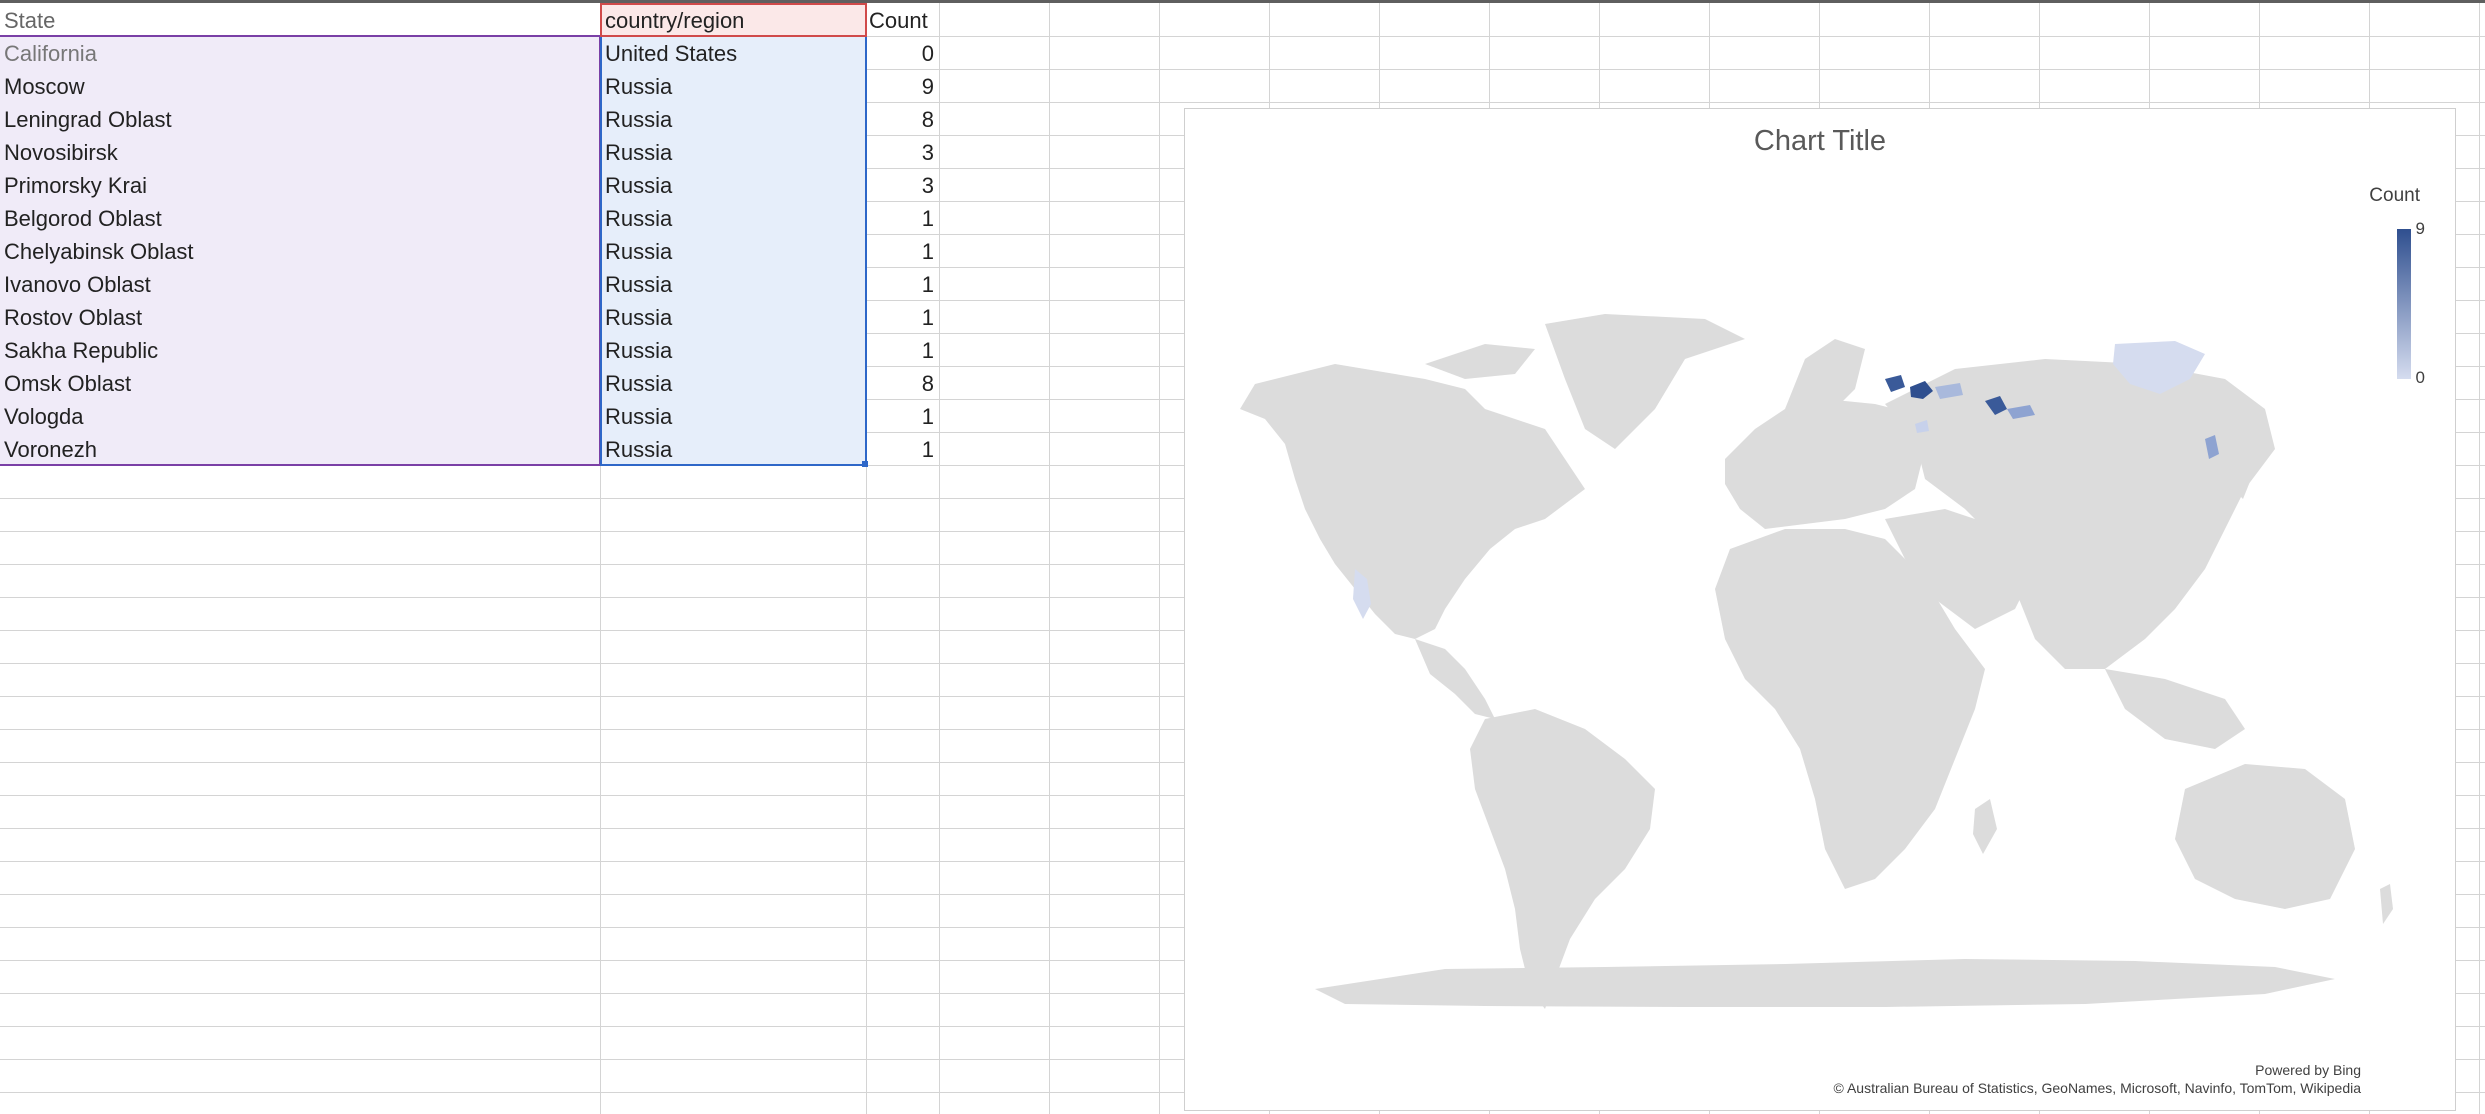 This screenshot has height=1114, width=2485. Describe the element at coordinates (2394, 195) in the screenshot. I see `legend-title: Count` at that location.